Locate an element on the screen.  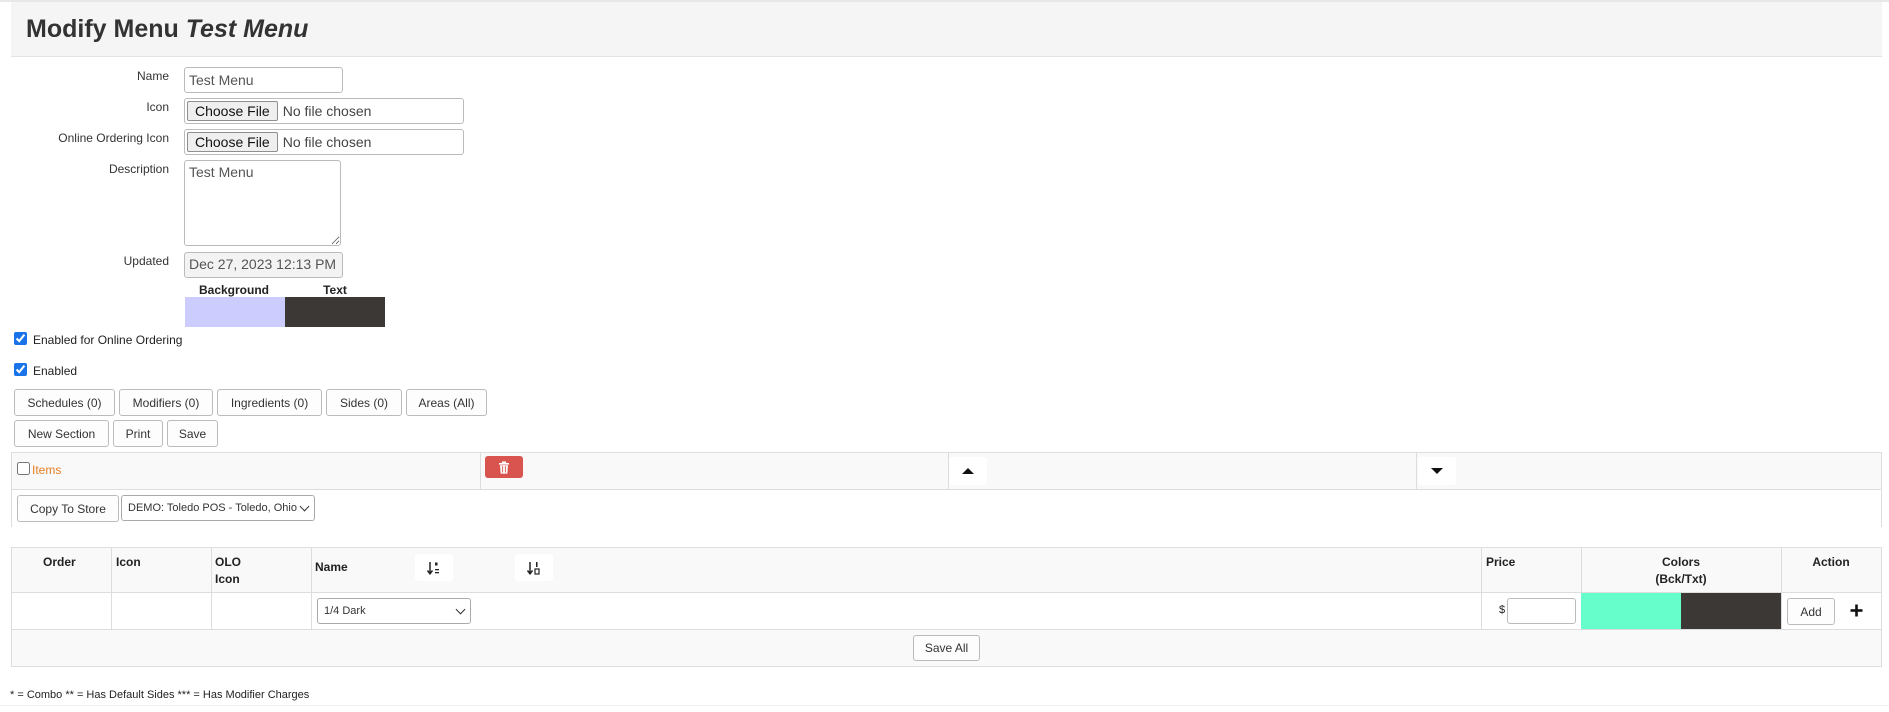
color-text-label: Text is located at coordinates (335, 290).